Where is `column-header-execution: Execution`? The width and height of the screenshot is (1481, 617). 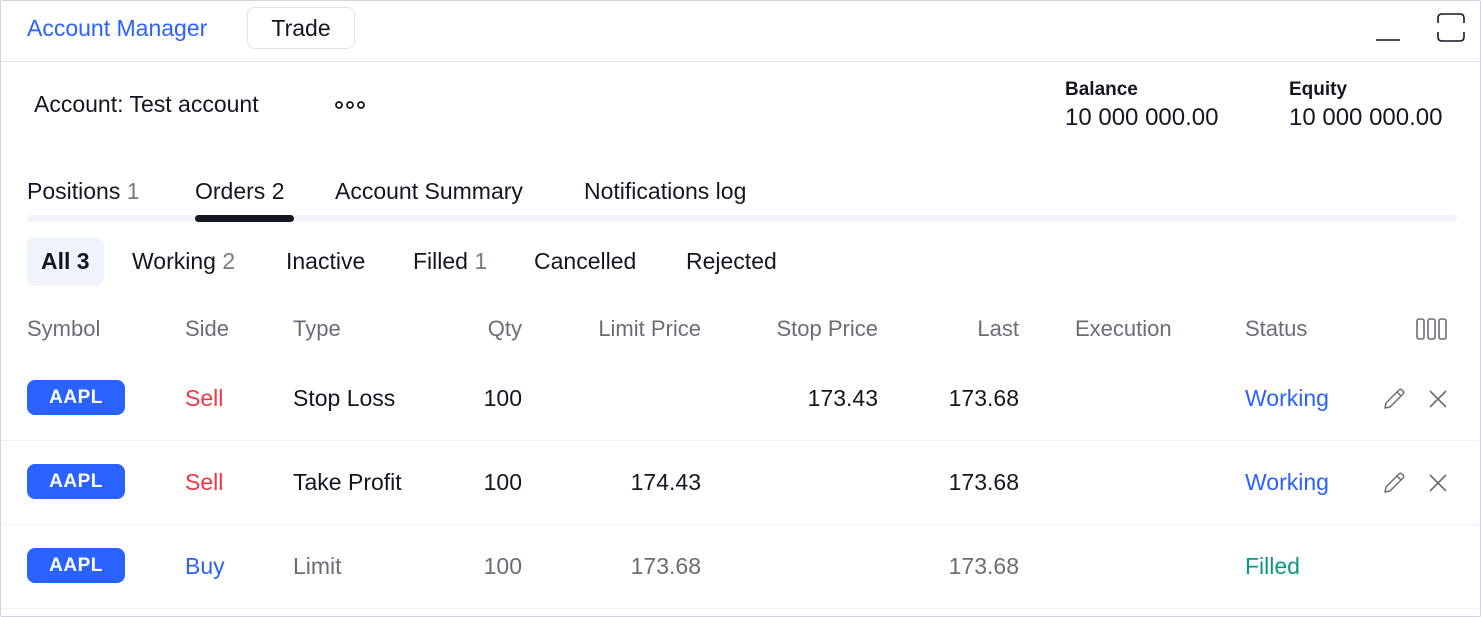 column-header-execution: Execution is located at coordinates (1123, 329).